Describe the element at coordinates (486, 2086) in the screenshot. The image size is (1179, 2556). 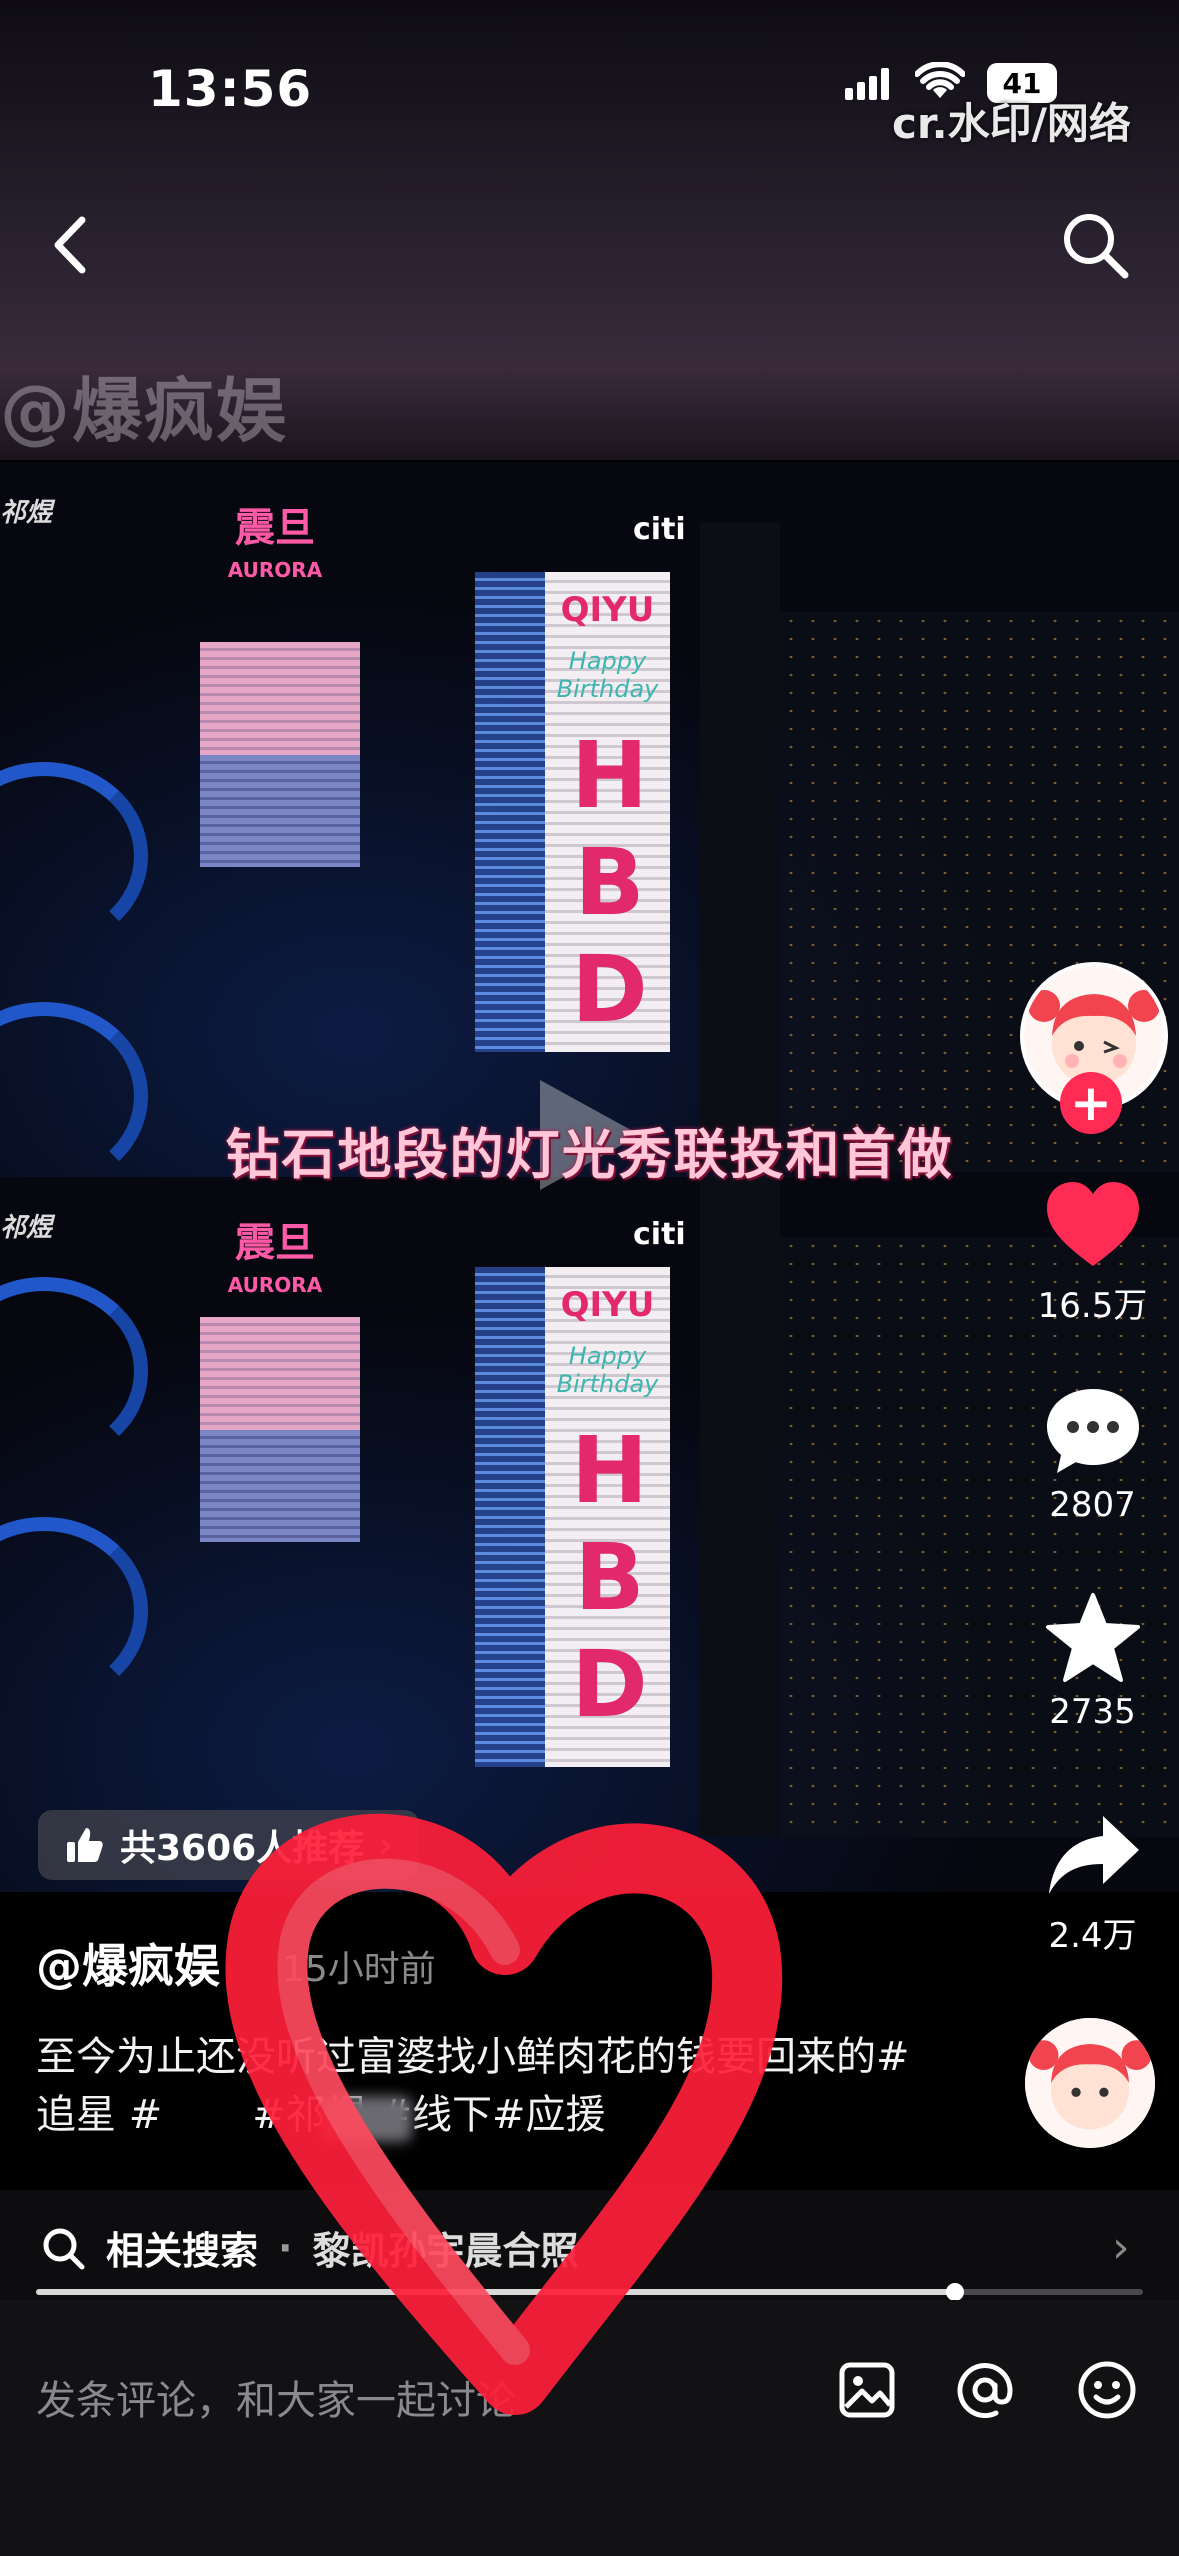
I see `post-description: 至今为止还没听过富婆找小鲜肉花的钱要回来的#追星 # #祁煜 #线下#应援` at that location.